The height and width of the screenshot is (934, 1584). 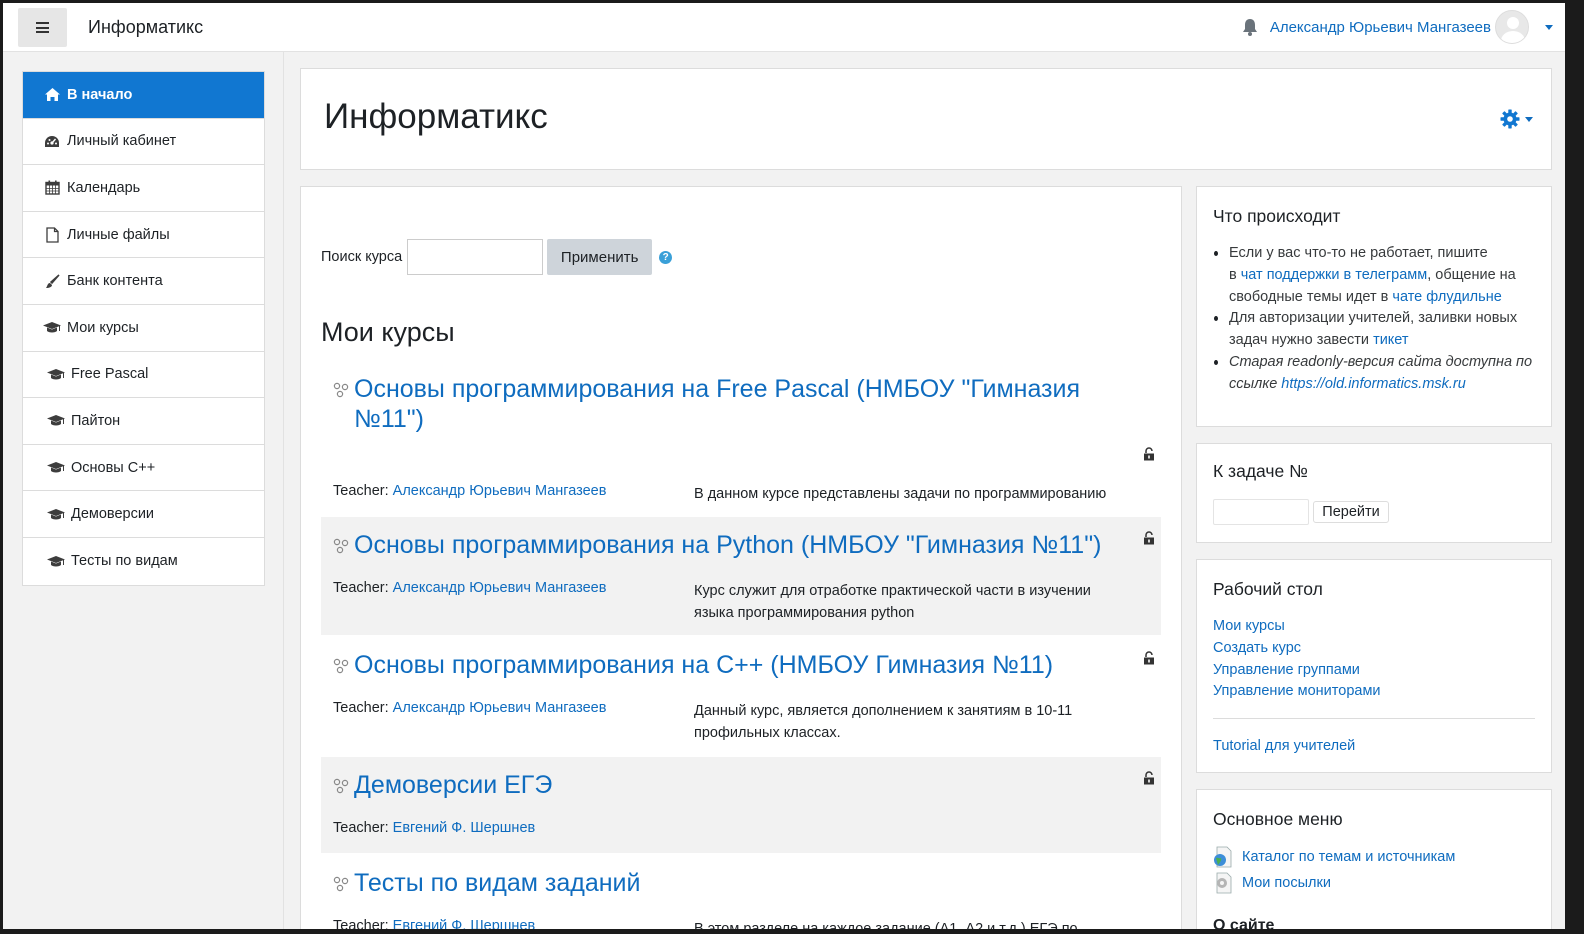 I want to click on nav-item-label: Тесты по видам, so click(x=124, y=561).